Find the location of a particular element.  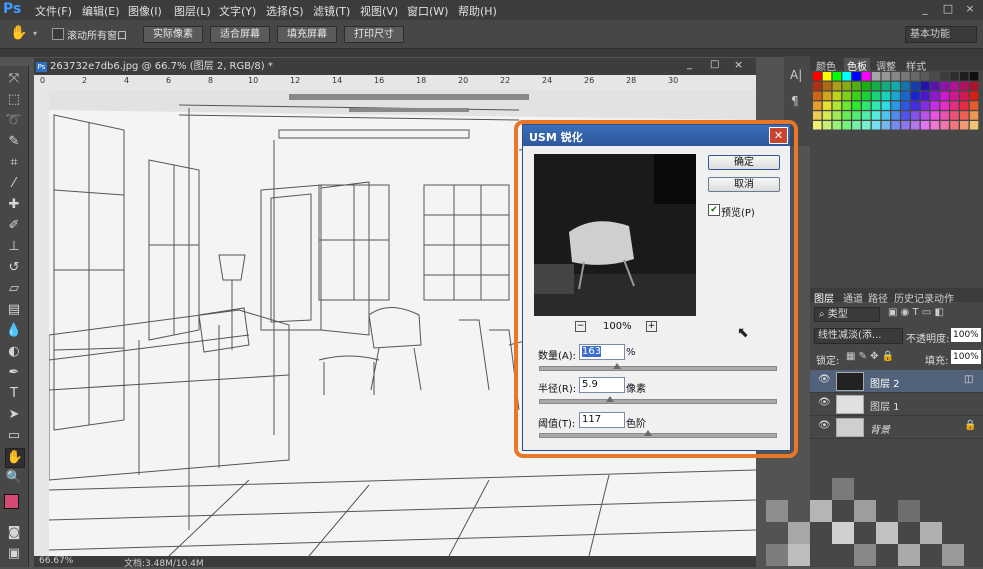

quick-select-tool-icon: ✎ is located at coordinates (14, 142).